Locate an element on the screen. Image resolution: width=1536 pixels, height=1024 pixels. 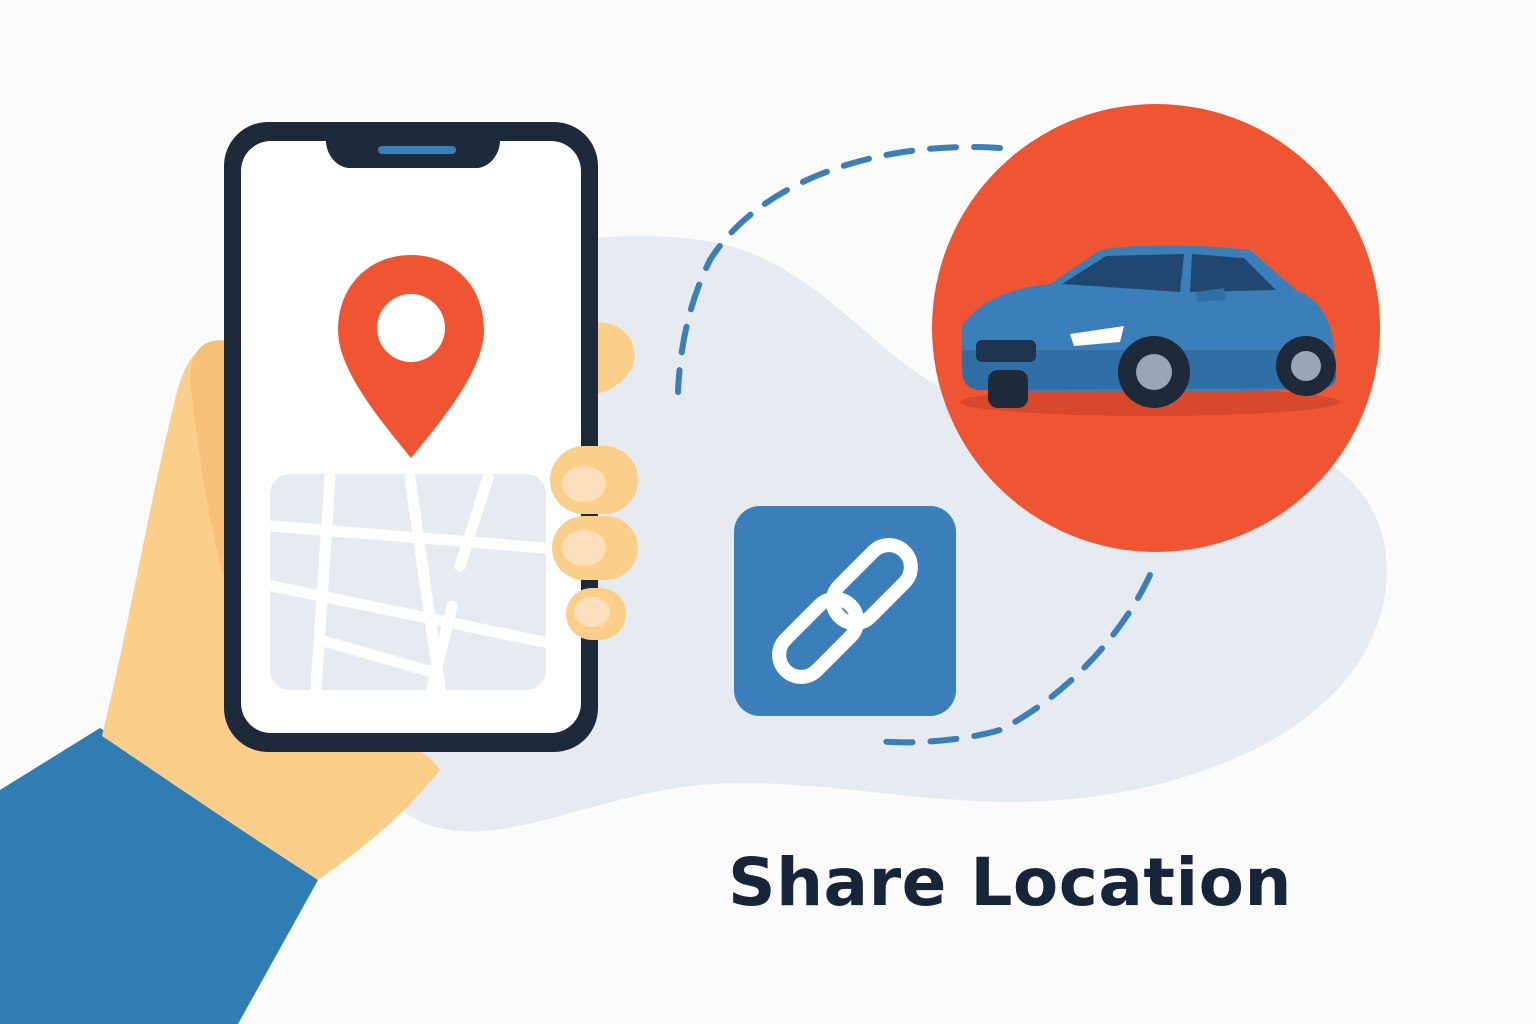
phone-notch is located at coordinates (413, 154).